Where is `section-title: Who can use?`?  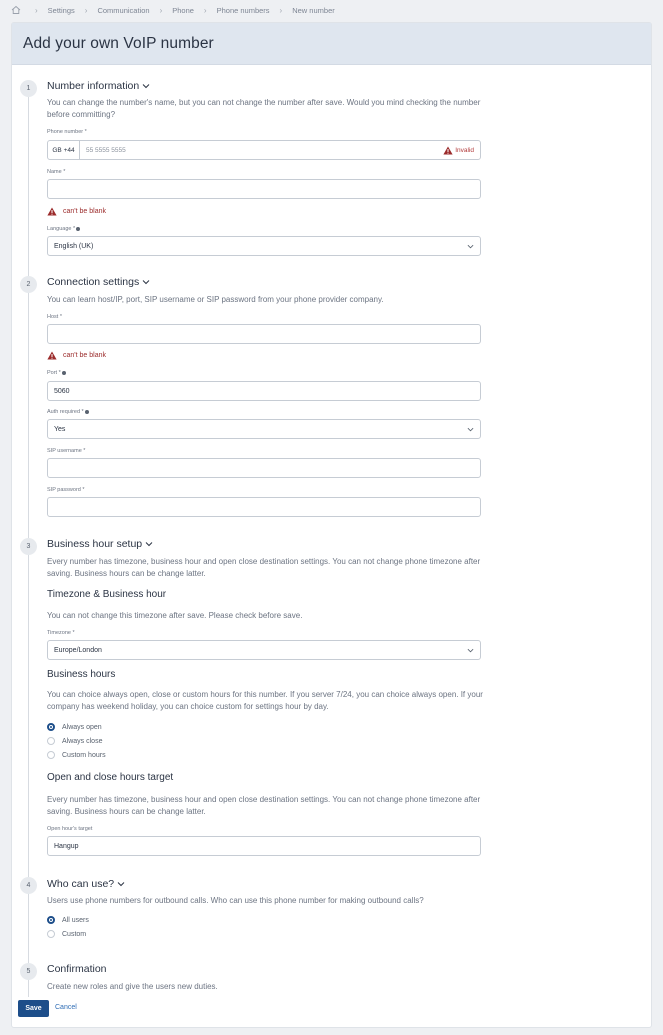
section-title: Who can use? is located at coordinates (81, 884).